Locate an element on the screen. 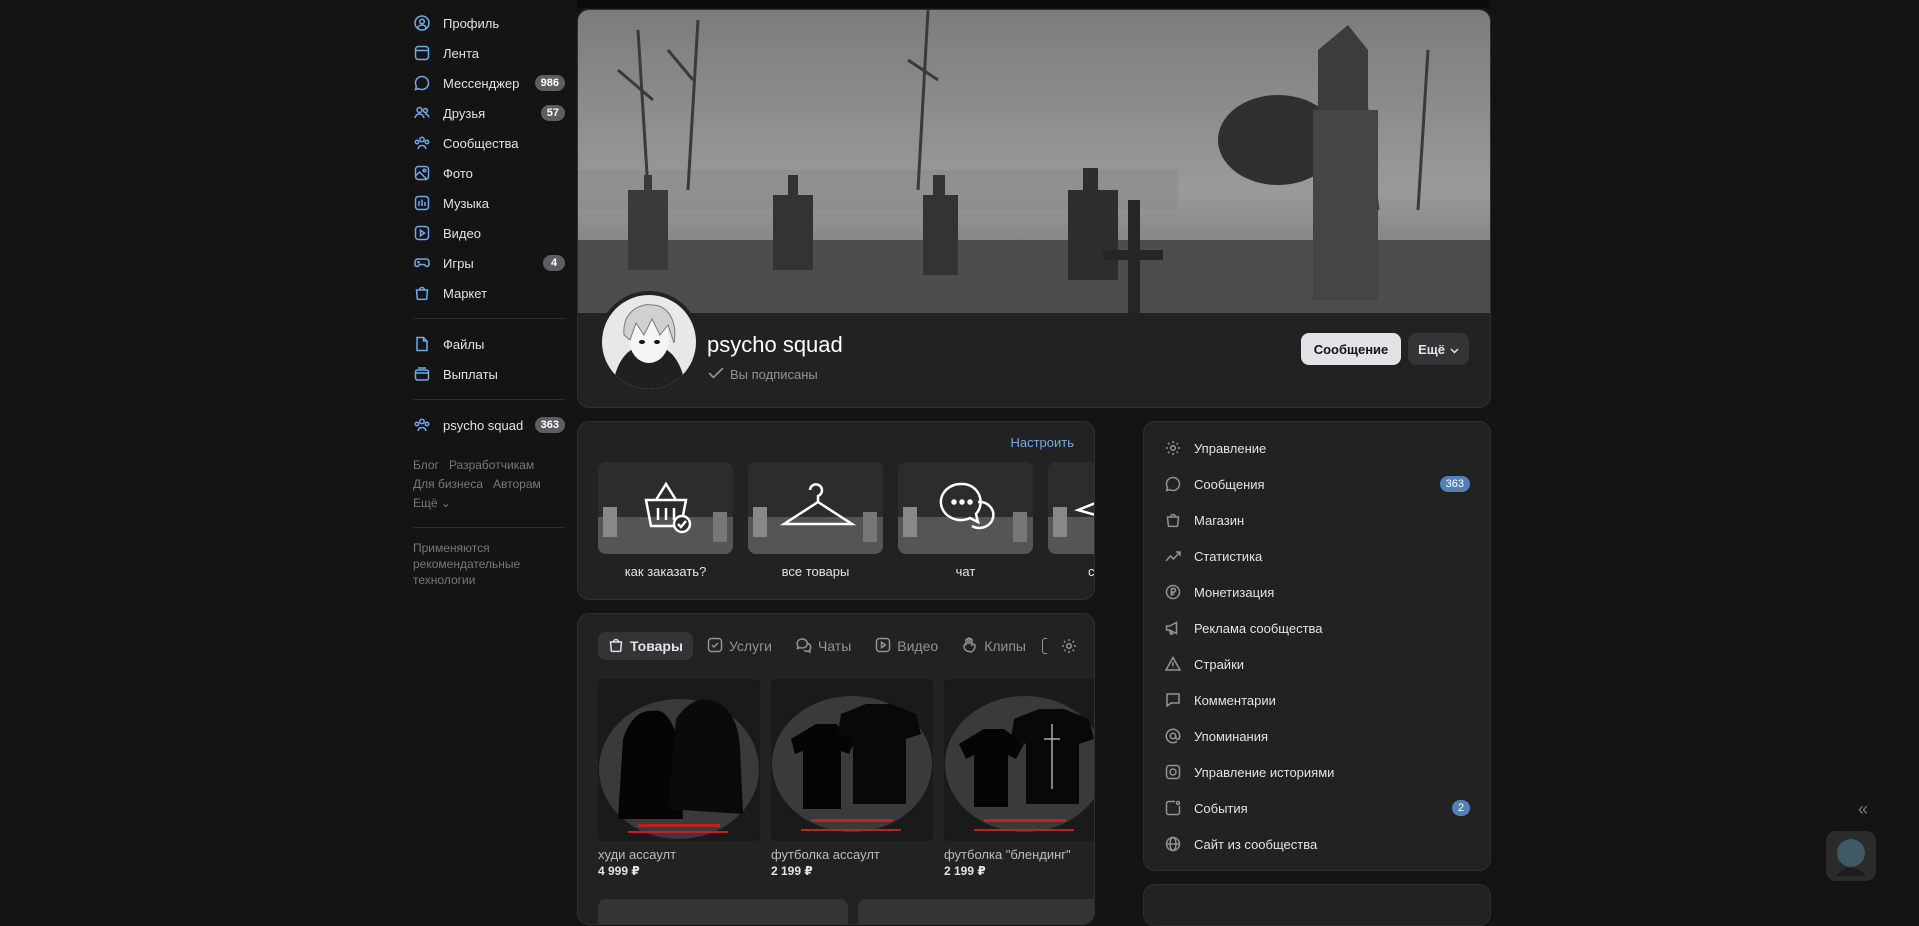 The height and width of the screenshot is (926, 1919). tabs-settings-button is located at coordinates (1069, 647).